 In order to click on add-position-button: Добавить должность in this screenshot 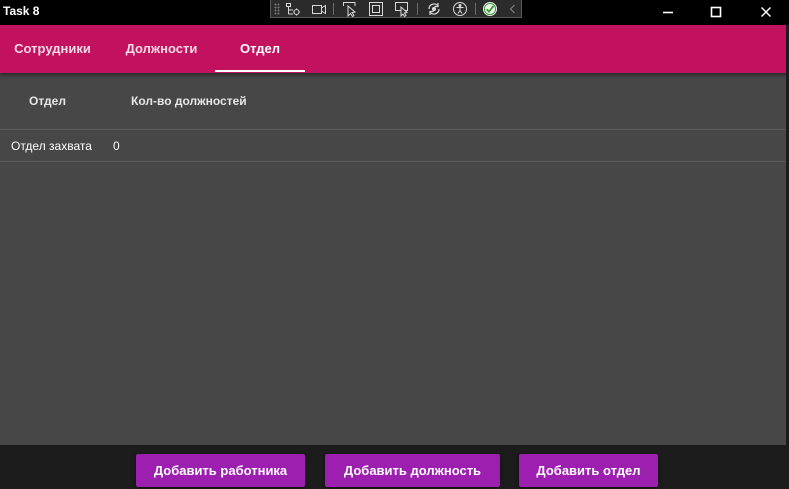, I will do `click(412, 470)`.